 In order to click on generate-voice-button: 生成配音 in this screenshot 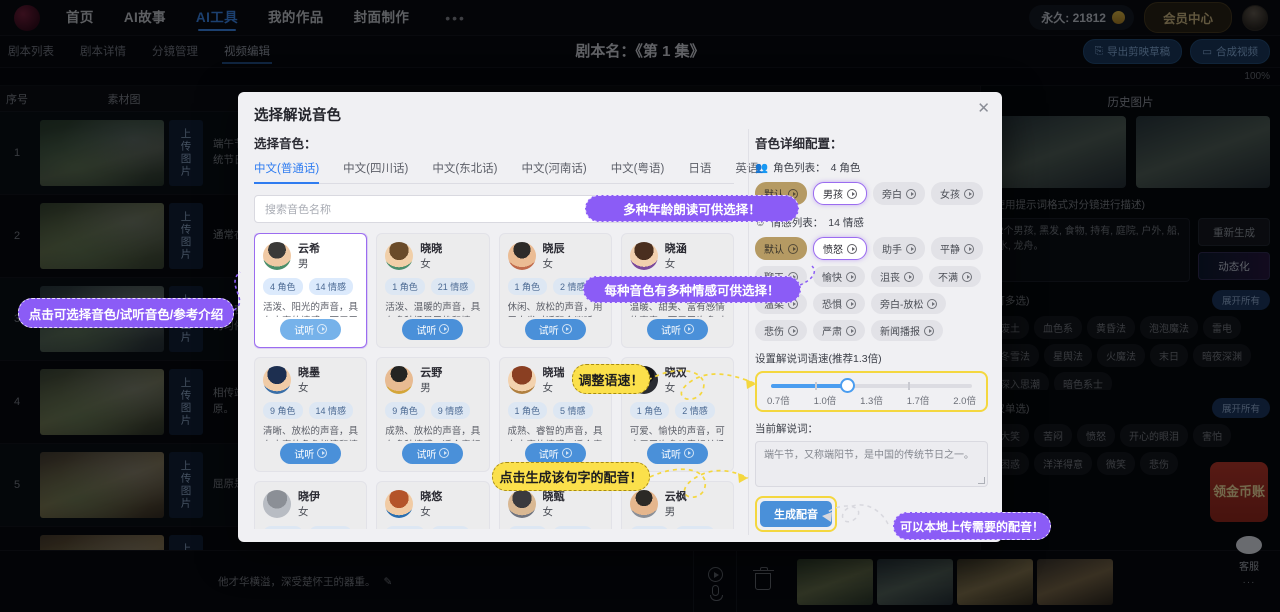, I will do `click(796, 514)`.